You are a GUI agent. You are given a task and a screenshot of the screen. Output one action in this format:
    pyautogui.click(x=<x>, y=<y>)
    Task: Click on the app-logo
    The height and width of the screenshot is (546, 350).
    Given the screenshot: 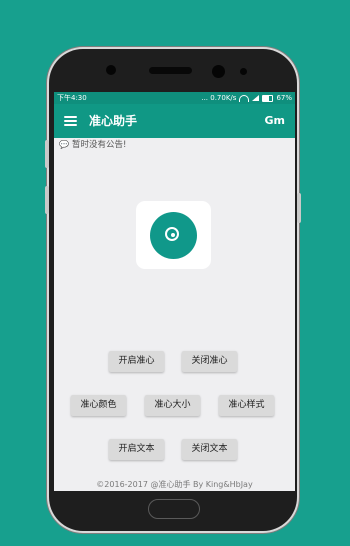 What is the action you would take?
    pyautogui.click(x=173, y=235)
    